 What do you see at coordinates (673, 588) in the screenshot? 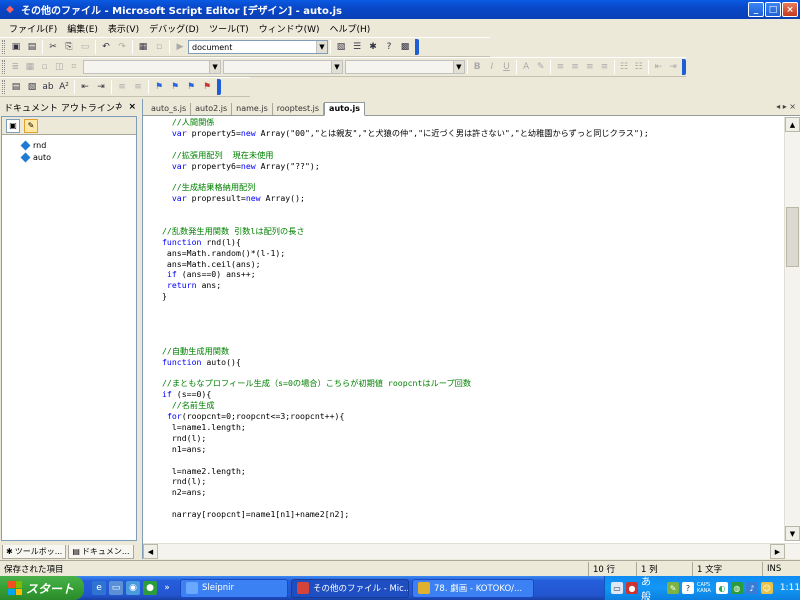
I see `ime-tool-icon: ✎` at bounding box center [673, 588].